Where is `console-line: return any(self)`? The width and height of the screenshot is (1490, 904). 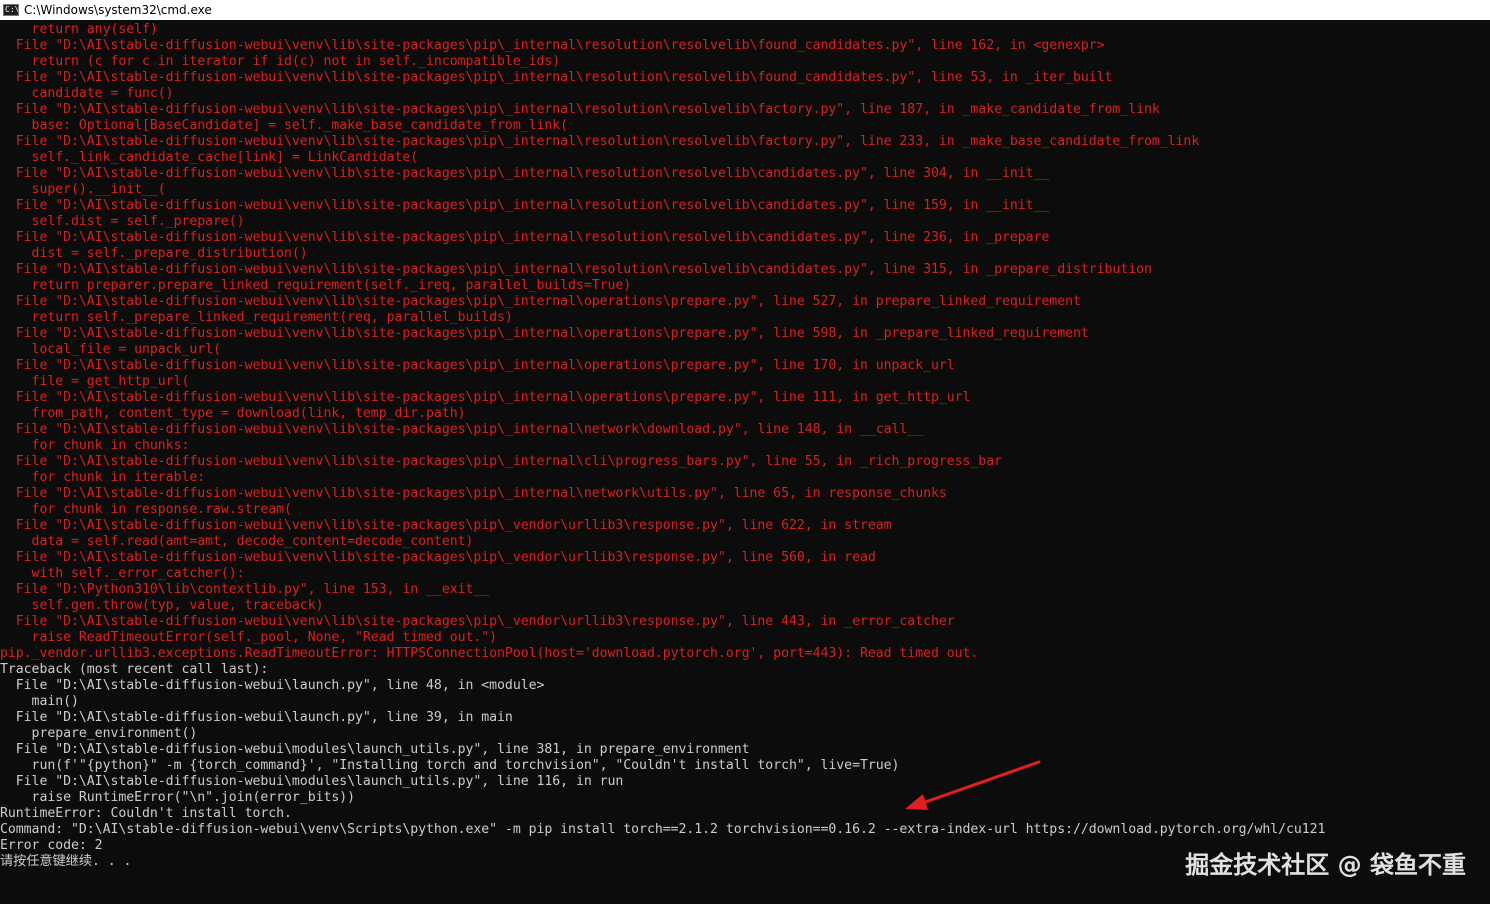 console-line: return any(self) is located at coordinates (79, 29).